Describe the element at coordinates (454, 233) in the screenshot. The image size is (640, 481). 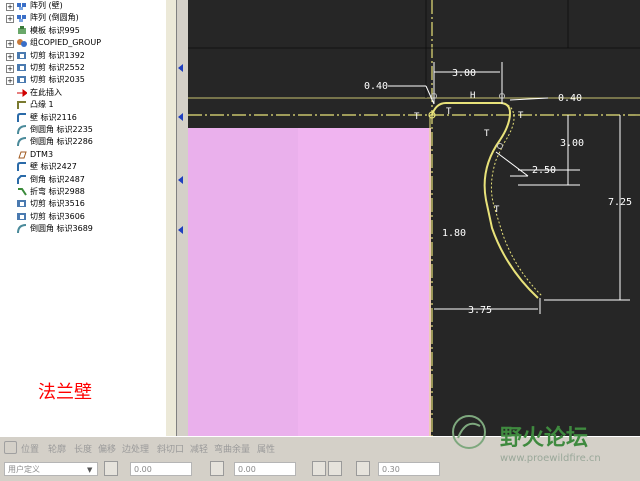
I see `dim-offset-left: 1.80` at that location.